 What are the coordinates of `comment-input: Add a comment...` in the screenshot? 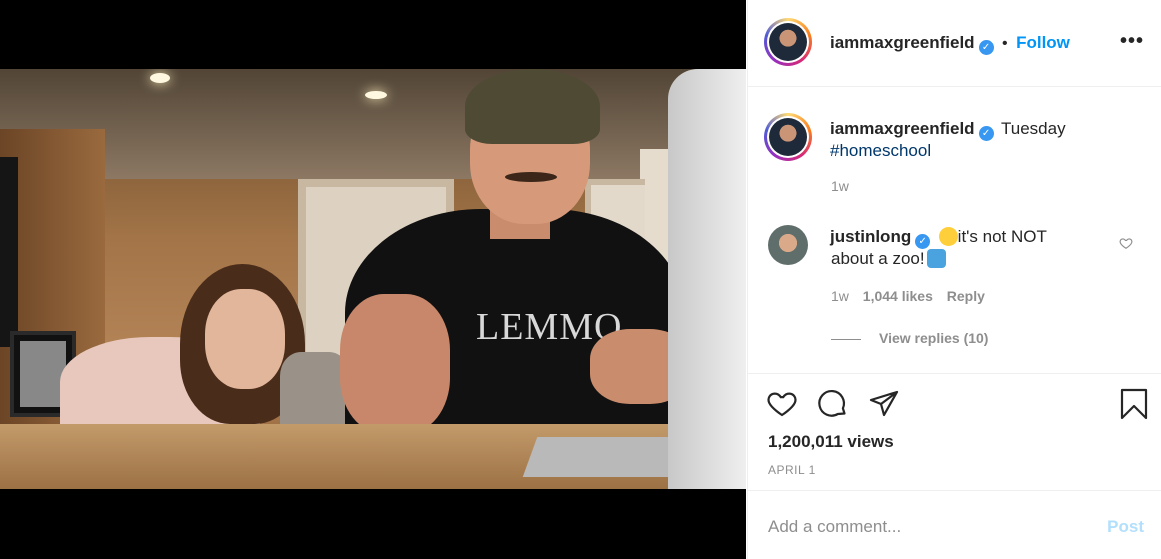 It's located at (834, 527).